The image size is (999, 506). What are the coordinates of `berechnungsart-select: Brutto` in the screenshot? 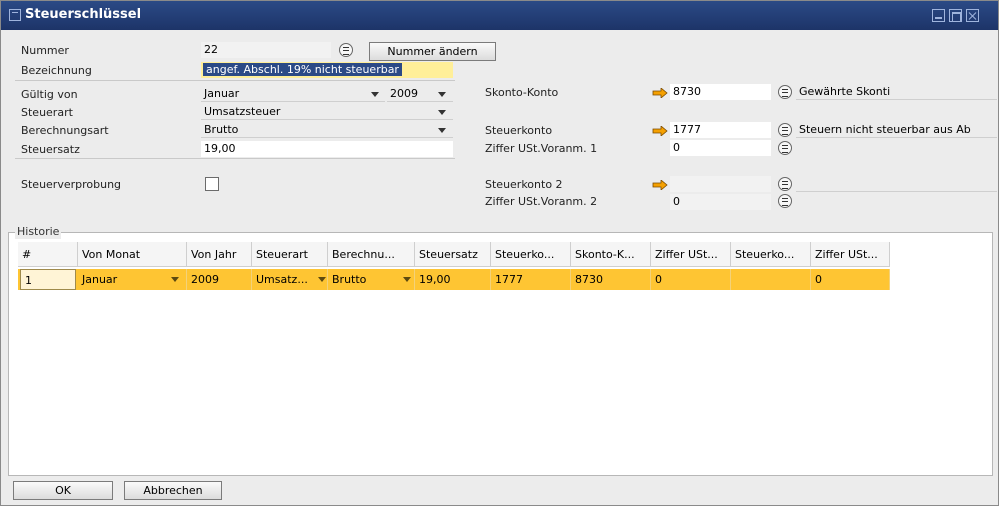 It's located at (327, 130).